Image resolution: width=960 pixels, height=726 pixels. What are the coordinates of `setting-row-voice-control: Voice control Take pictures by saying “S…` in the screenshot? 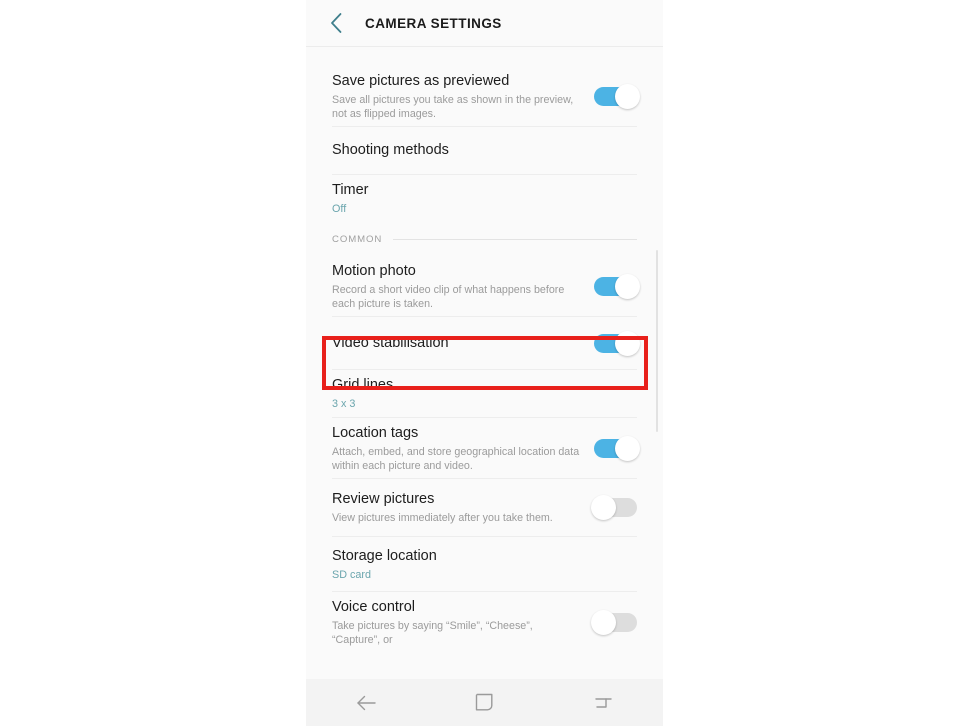 It's located at (484, 622).